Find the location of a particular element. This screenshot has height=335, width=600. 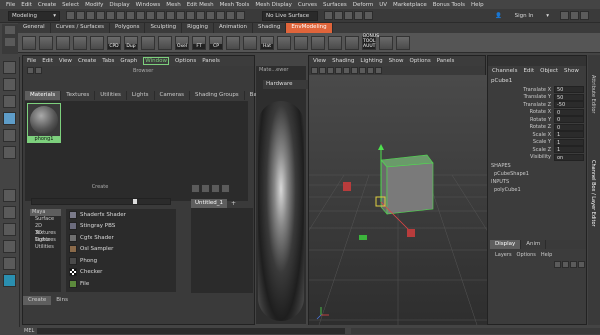

layer-tab-display: Display is located at coordinates (506, 244).